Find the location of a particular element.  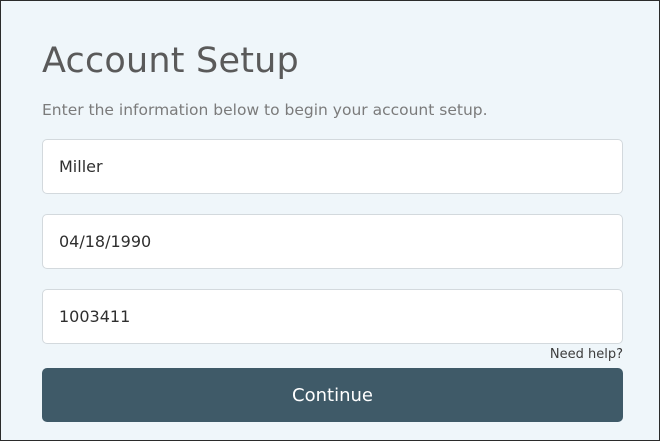

date-of-birth-input is located at coordinates (332, 241).